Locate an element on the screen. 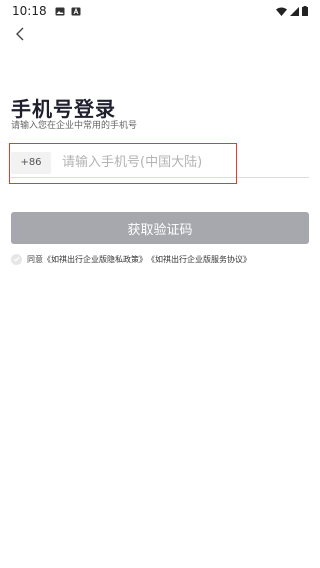  page-subtitle: 请输入您在企业中常用的手机号 is located at coordinates (74, 126).